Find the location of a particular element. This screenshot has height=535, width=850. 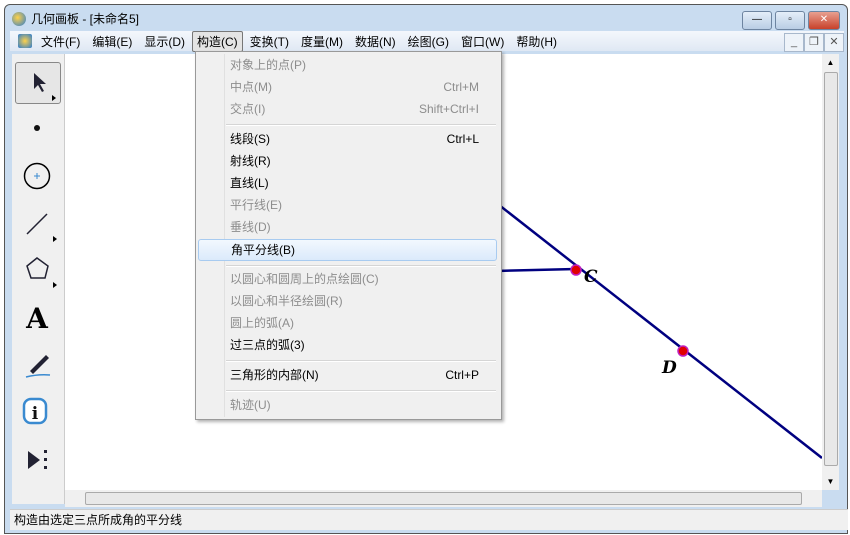

point-icon is located at coordinates (37, 128).